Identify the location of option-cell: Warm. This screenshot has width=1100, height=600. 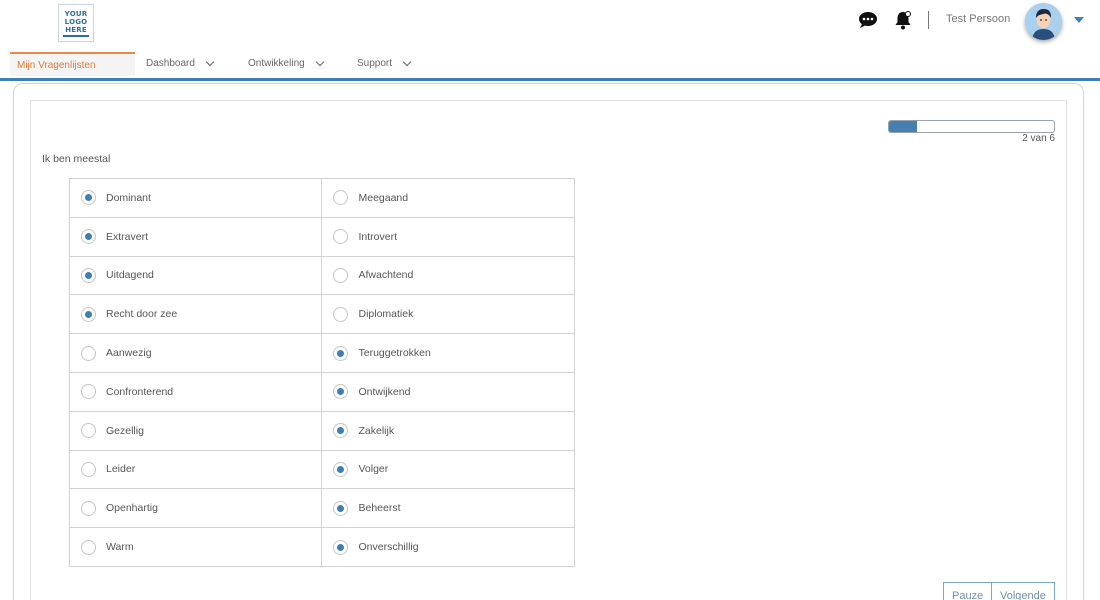
(201, 547).